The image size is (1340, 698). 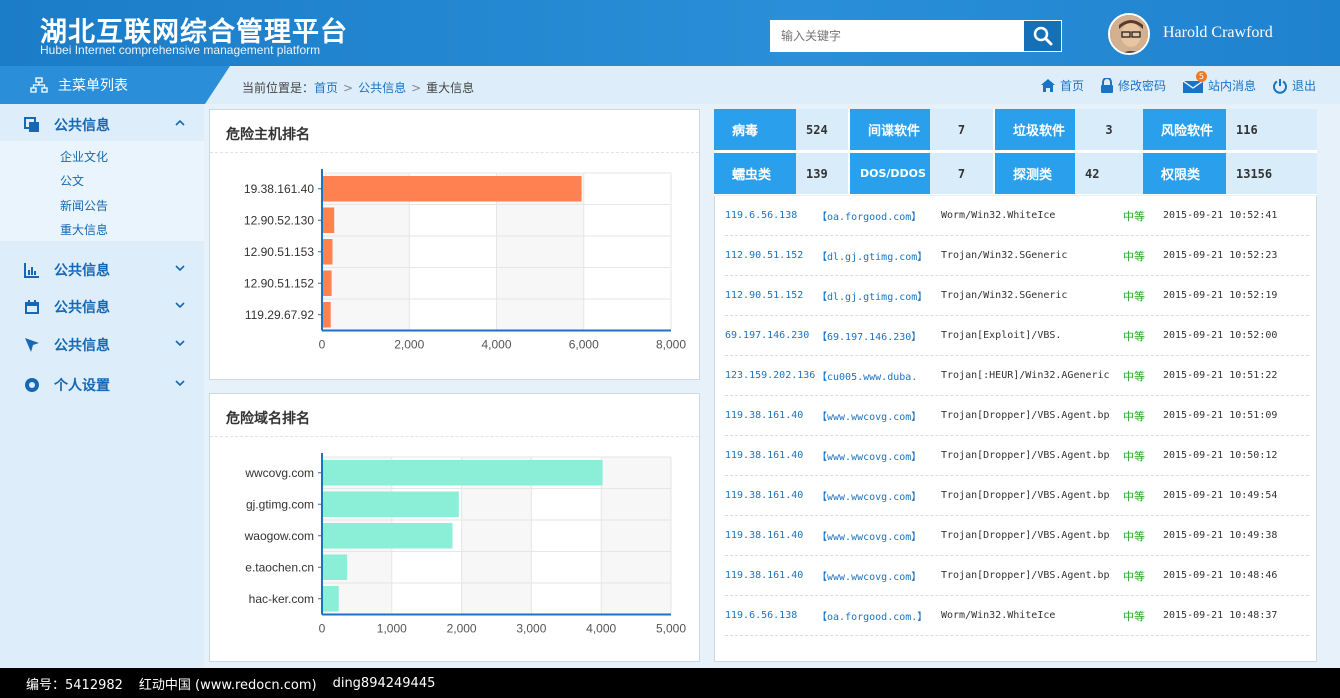 I want to click on sidebar-subitem-news: 新闻公告, so click(x=84, y=205).